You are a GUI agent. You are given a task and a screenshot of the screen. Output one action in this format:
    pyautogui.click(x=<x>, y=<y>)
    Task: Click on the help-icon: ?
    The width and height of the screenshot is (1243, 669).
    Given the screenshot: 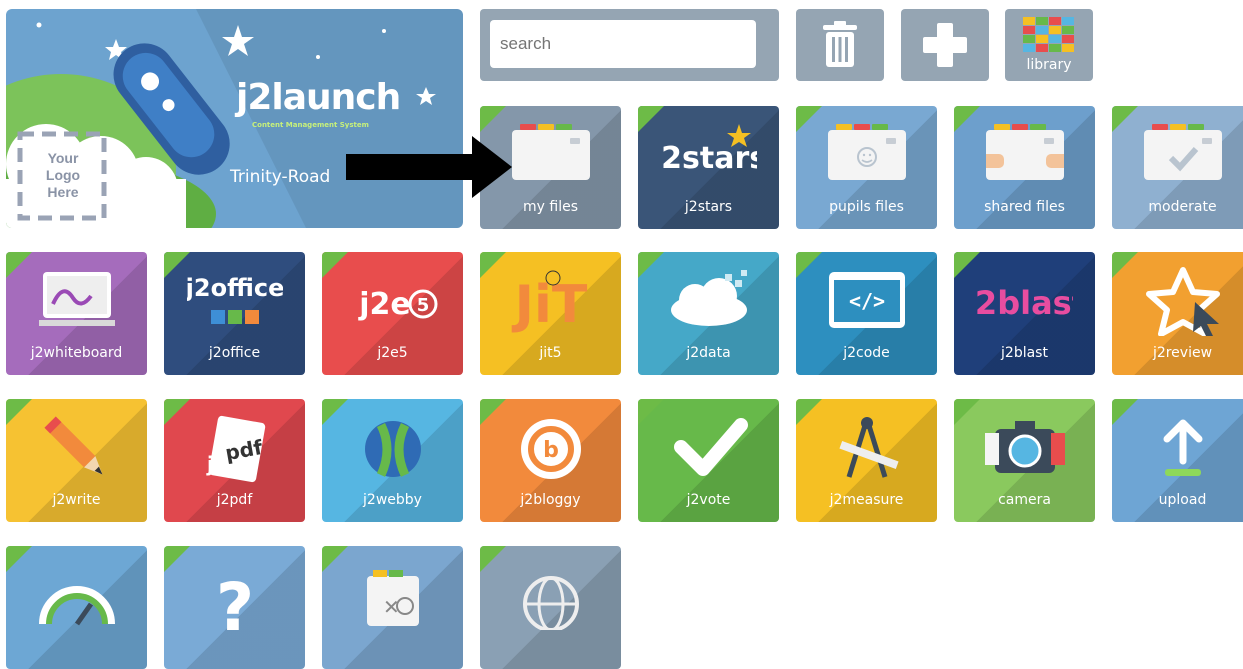 What is the action you would take?
    pyautogui.click(x=234, y=599)
    